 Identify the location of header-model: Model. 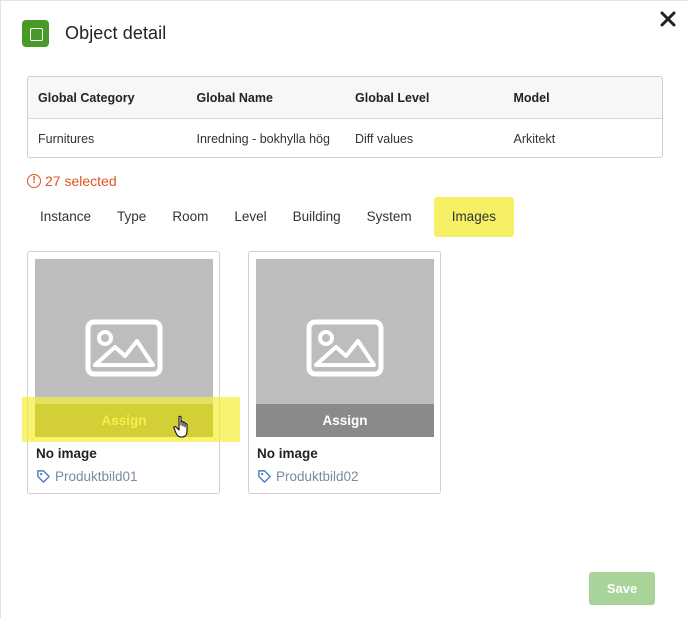
(531, 97).